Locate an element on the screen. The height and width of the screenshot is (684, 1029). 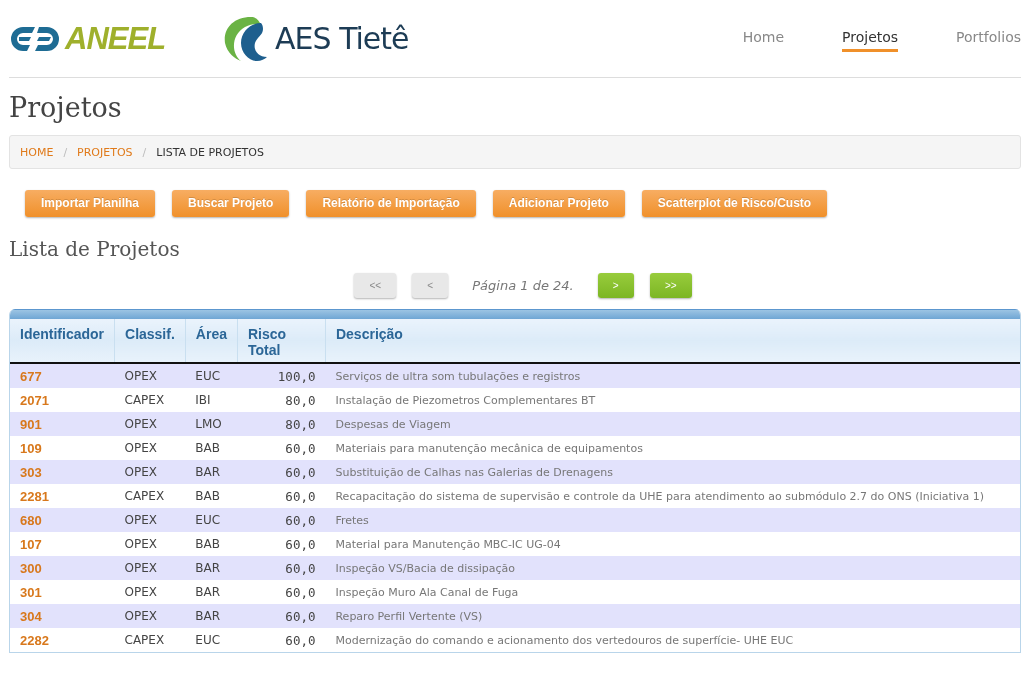
table-cell: LMO is located at coordinates (211, 424).